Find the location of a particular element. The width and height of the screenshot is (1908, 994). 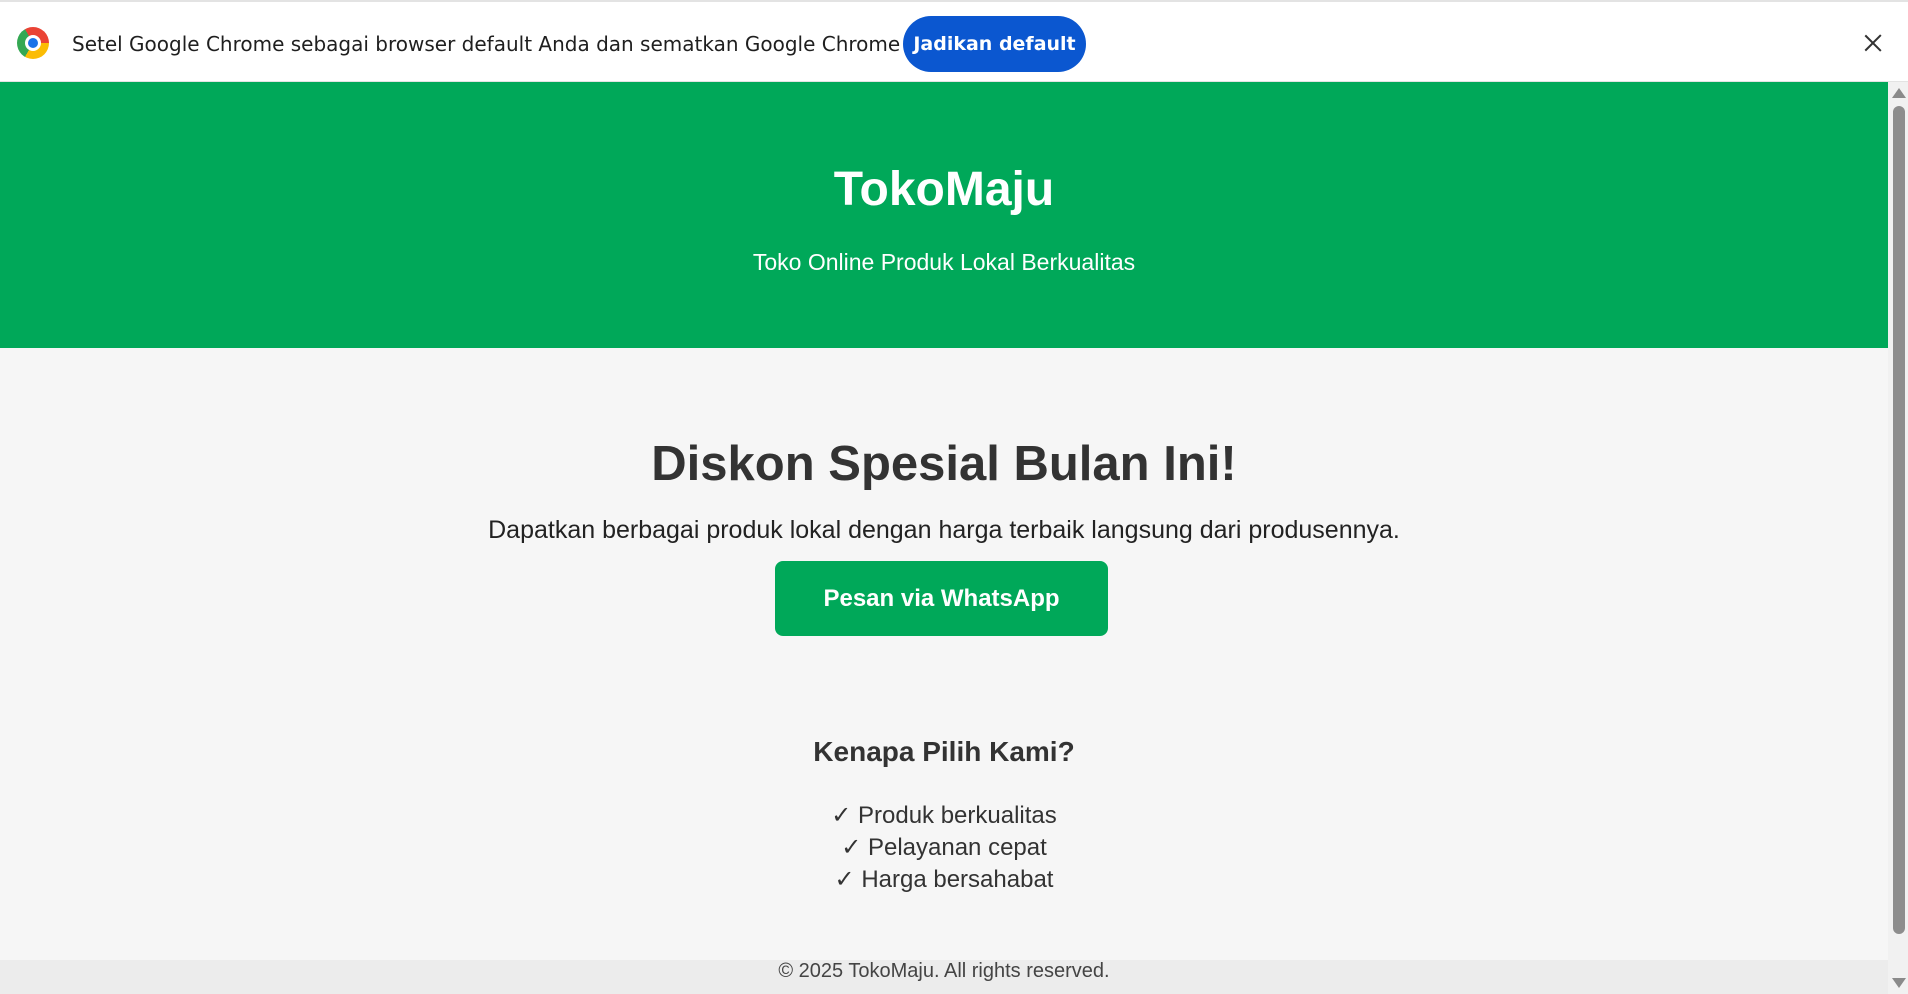

benefit-item: ✓ Produk berkualitas is located at coordinates (944, 815).